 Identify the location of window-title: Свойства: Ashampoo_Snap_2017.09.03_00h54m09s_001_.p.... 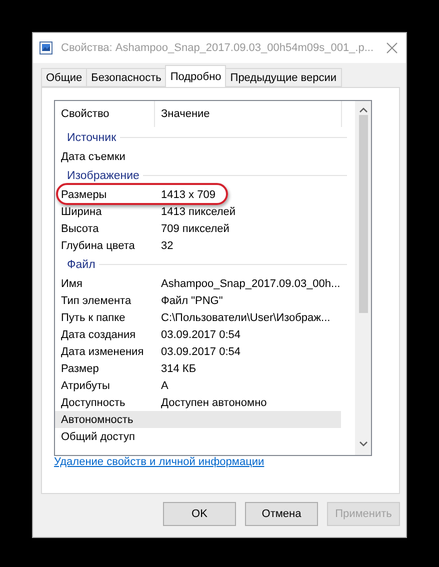
(218, 48).